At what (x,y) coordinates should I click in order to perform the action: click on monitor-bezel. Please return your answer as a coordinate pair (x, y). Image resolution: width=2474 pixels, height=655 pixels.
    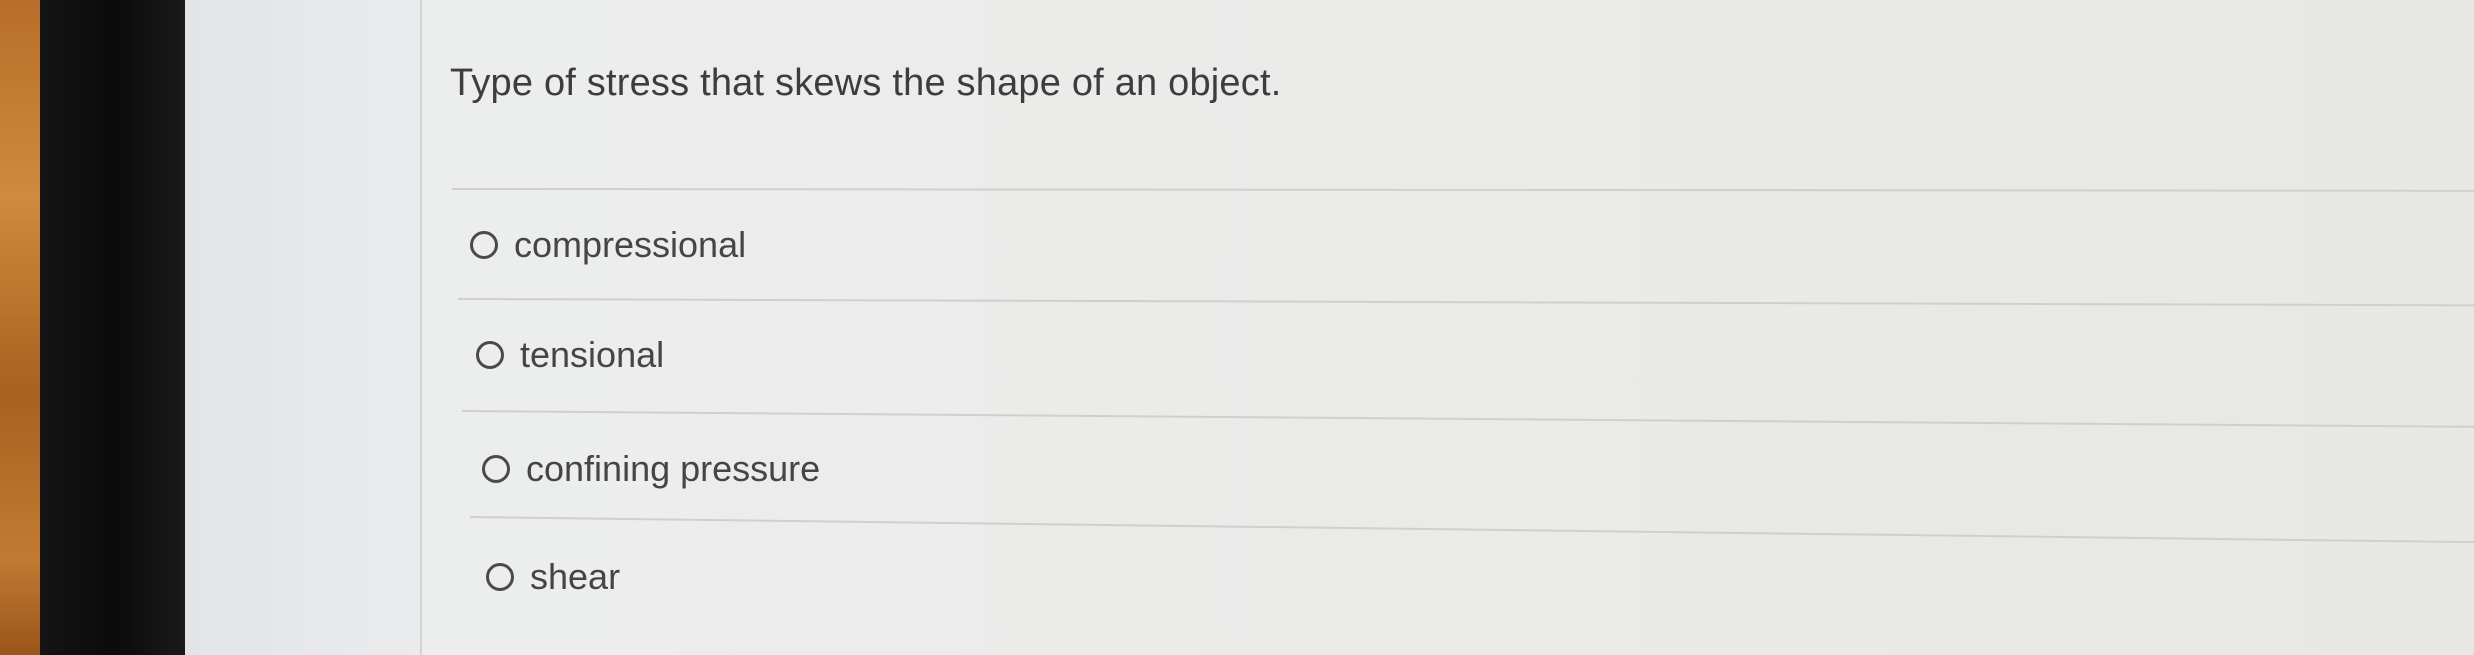
    Looking at the image, I should click on (112, 327).